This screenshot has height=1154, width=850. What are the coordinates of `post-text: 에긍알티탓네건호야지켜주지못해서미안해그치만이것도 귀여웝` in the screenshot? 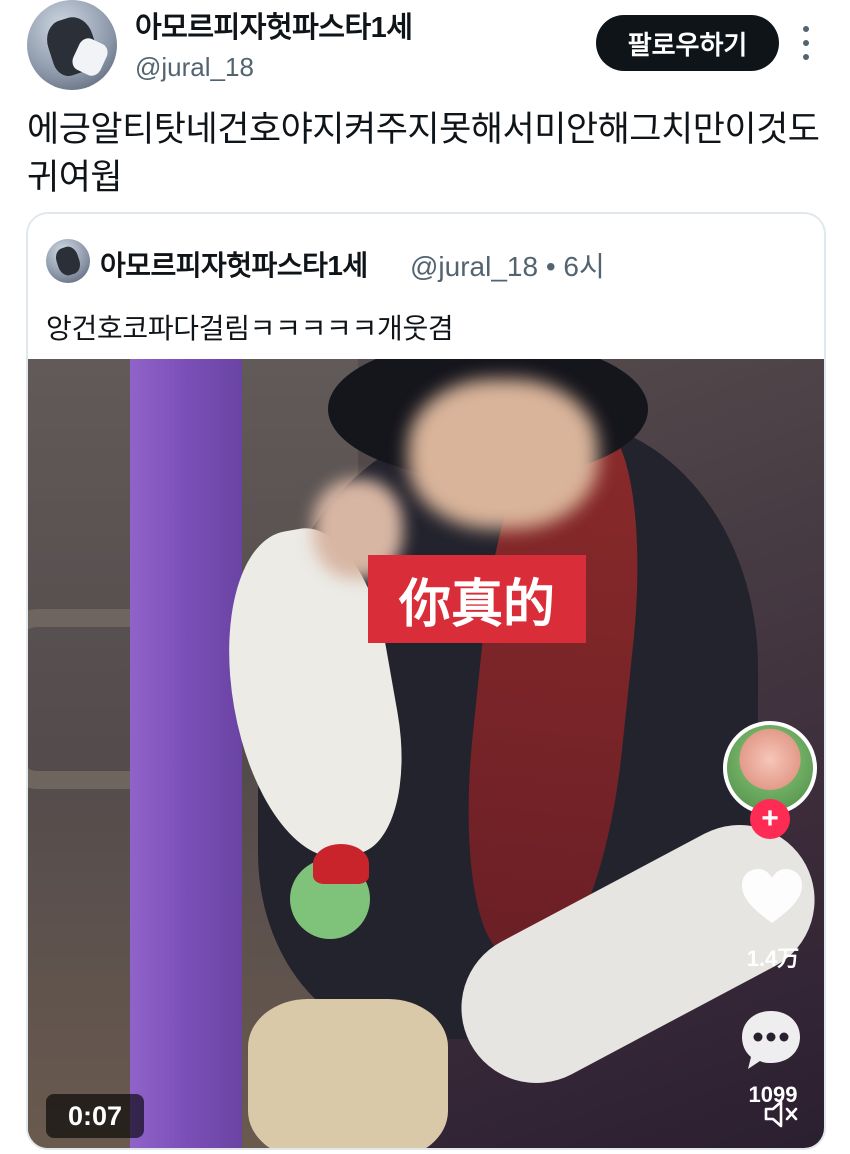 It's located at (423, 153).